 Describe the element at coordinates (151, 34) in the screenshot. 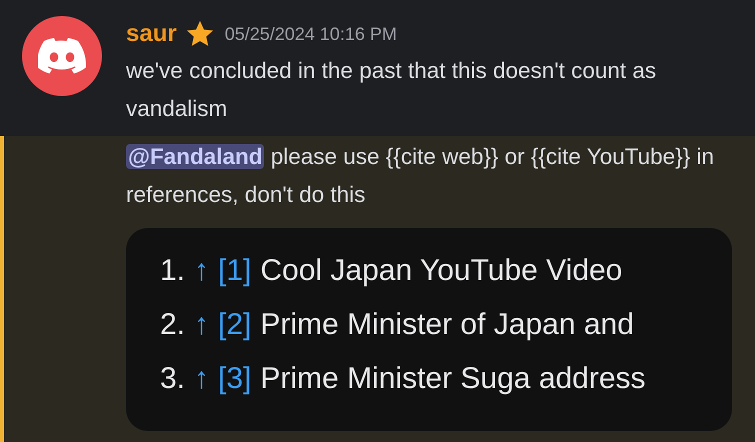

I see `author-name: saur` at that location.